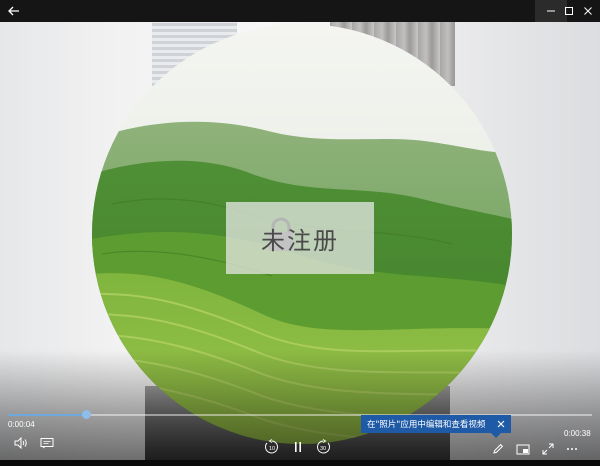 The height and width of the screenshot is (466, 600). What do you see at coordinates (426, 425) in the screenshot?
I see `tooltip-text: 在"照片"应用中编辑和查看视频` at bounding box center [426, 425].